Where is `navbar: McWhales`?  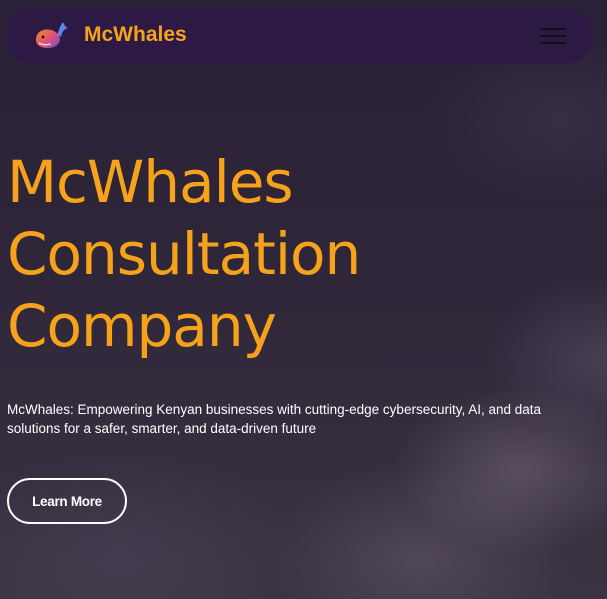
navbar: McWhales is located at coordinates (299, 36).